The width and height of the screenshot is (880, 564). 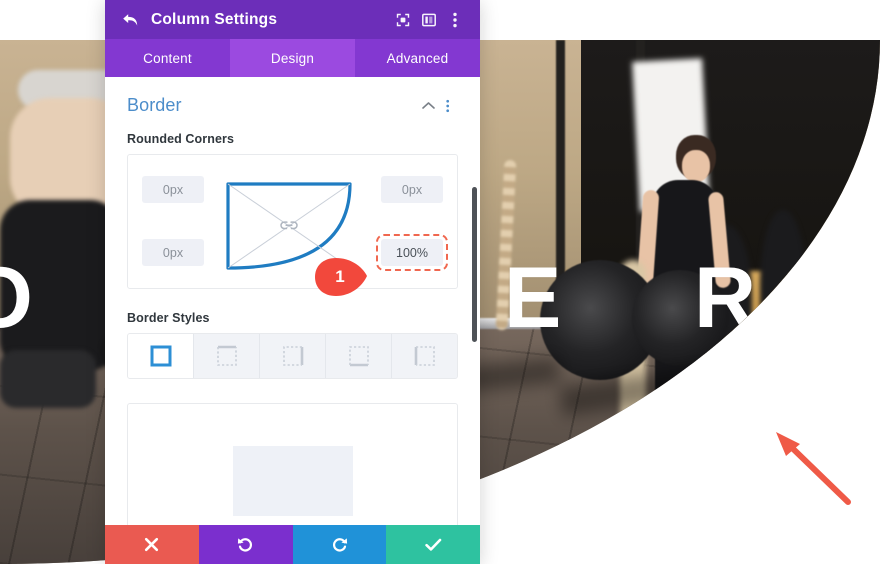 I want to click on link-chain-icon, so click(x=289, y=226).